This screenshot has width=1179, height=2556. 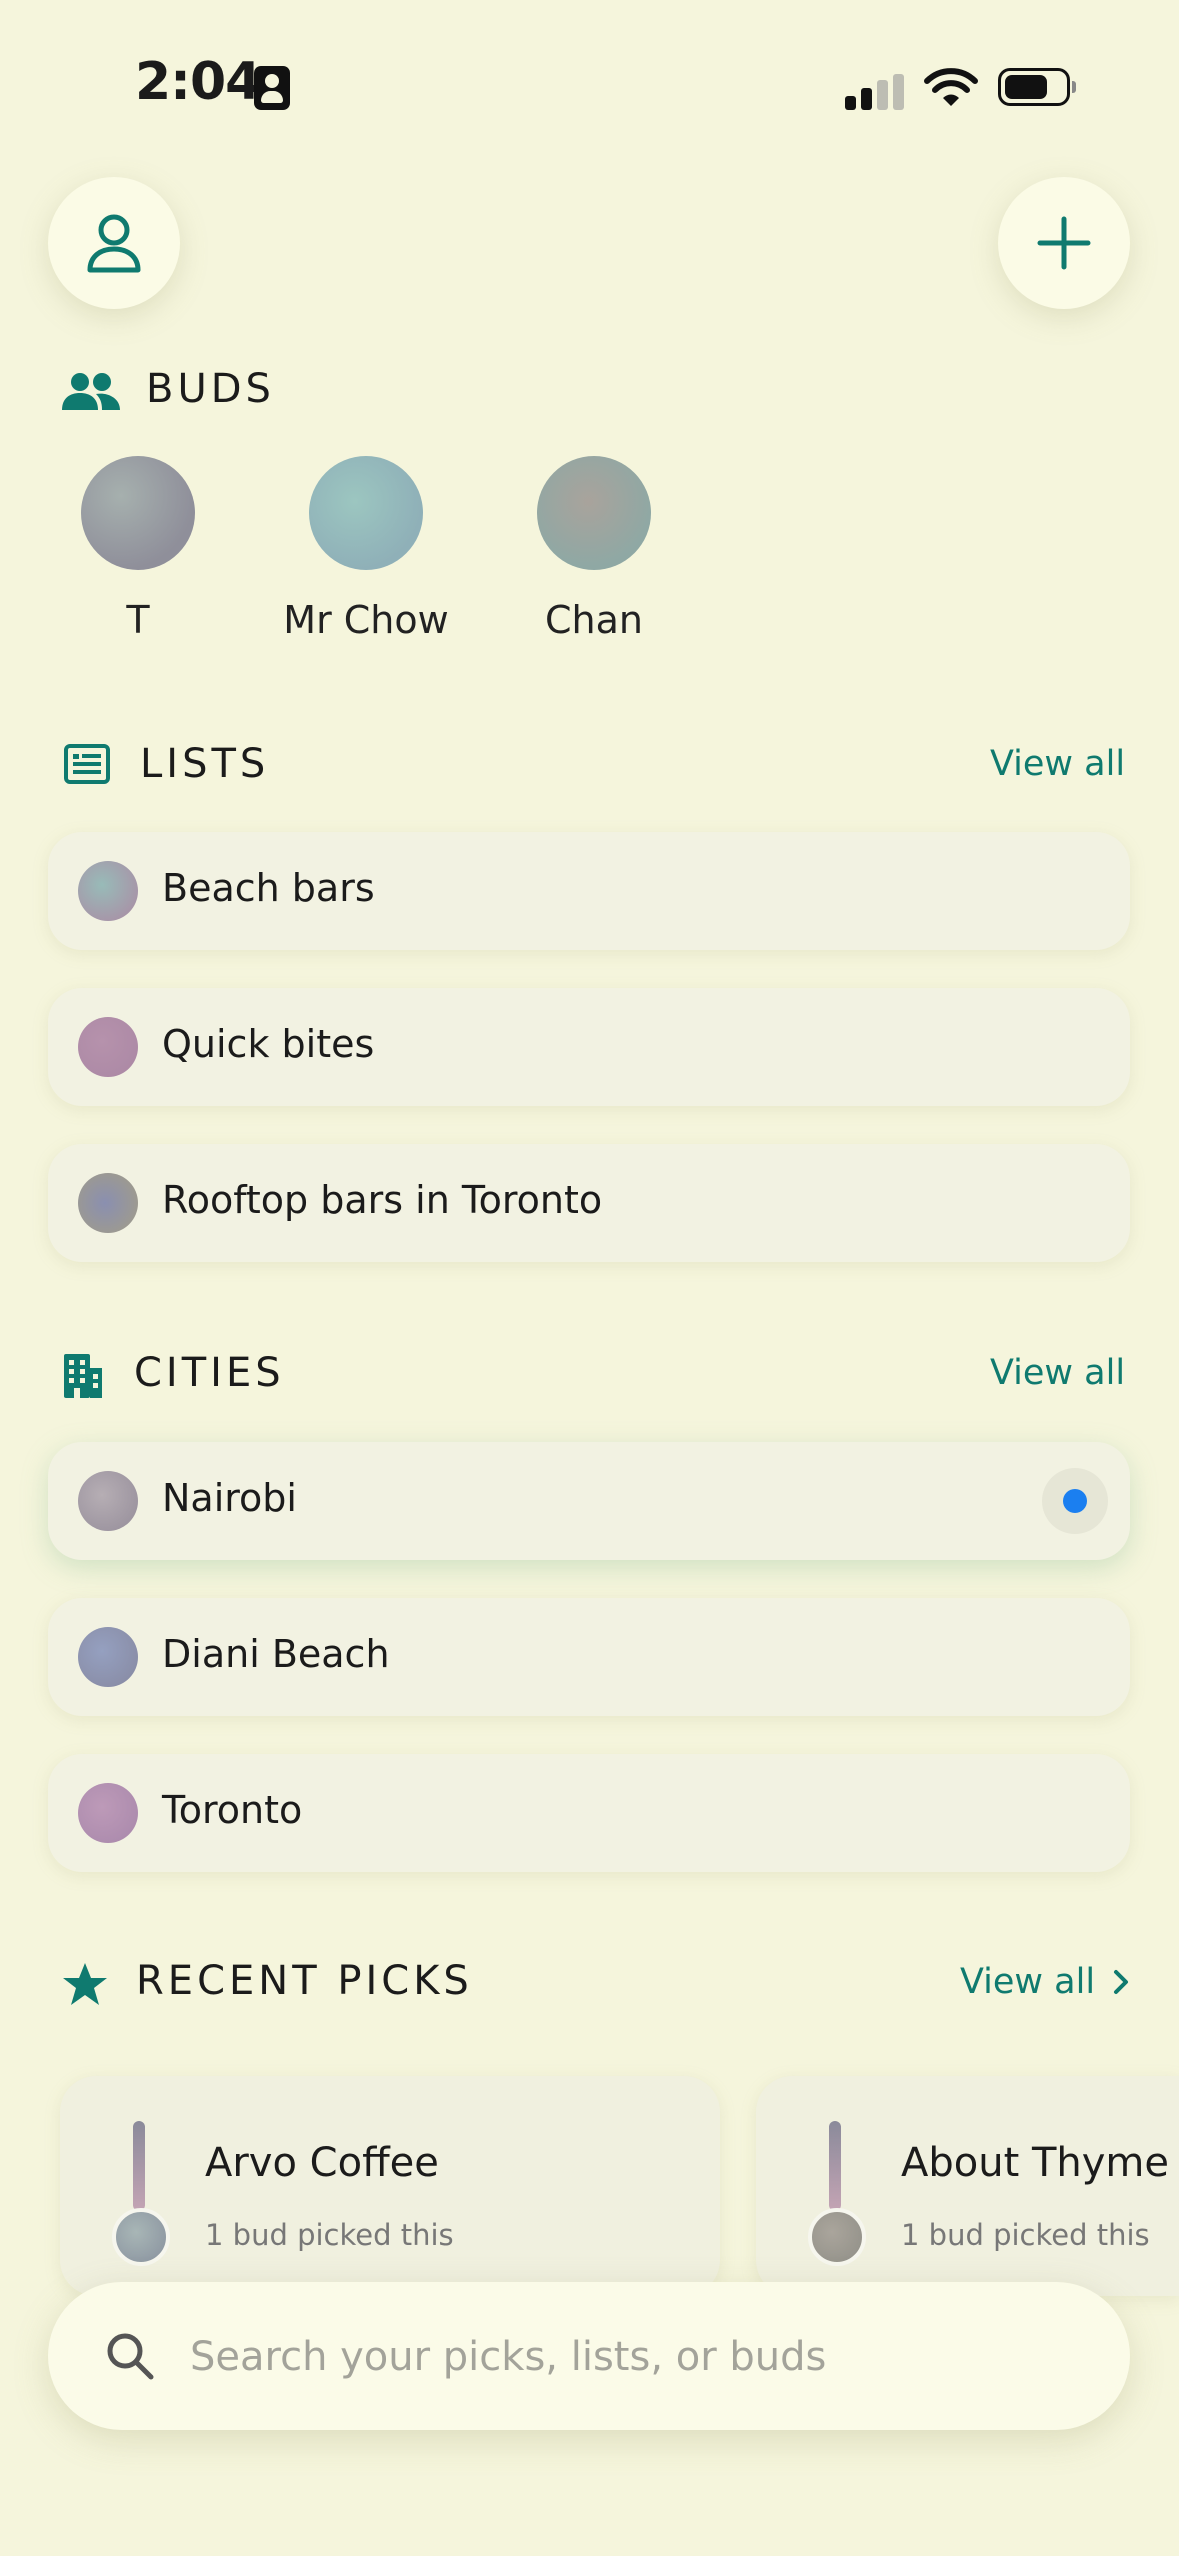 I want to click on recent-picks-title: RECENT PICKS, so click(x=304, y=1981).